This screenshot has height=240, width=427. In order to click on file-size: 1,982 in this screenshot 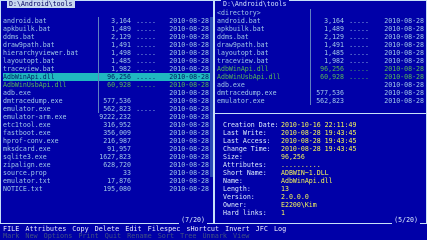, I will do `click(121, 69)`.